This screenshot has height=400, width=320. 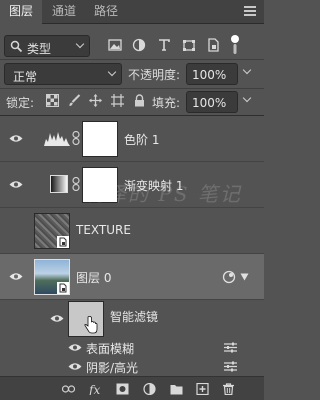 What do you see at coordinates (103, 230) in the screenshot?
I see `layer-name: TEXTURE` at bounding box center [103, 230].